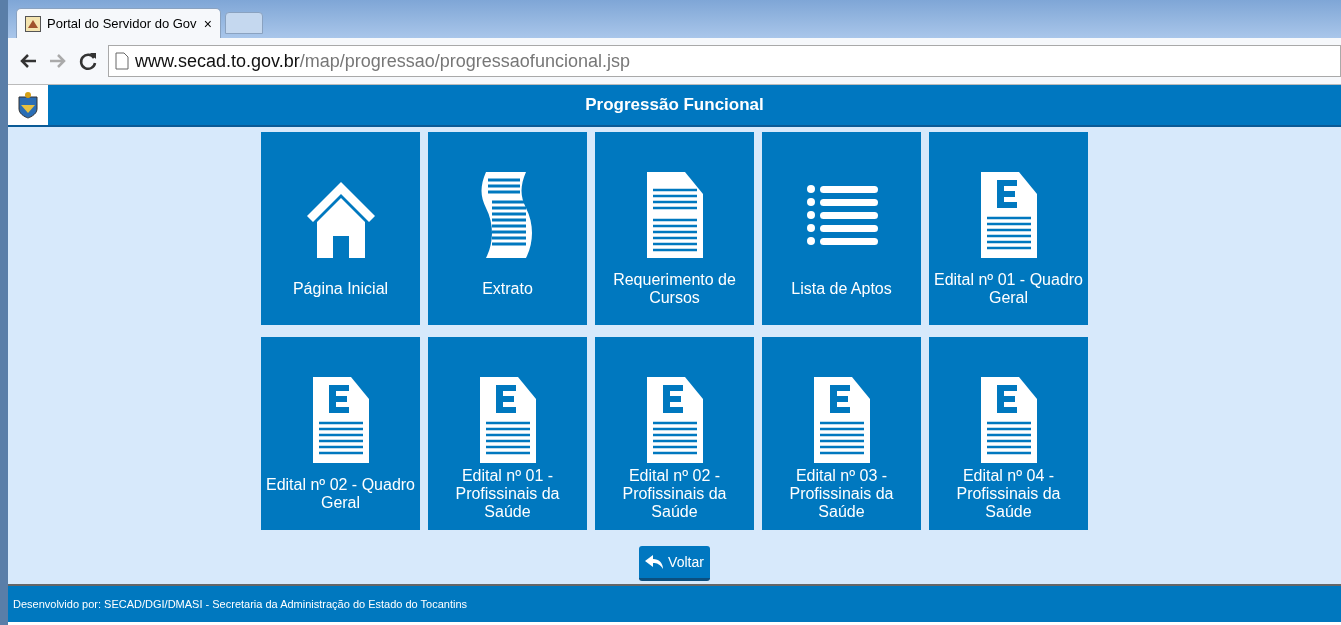 The width and height of the screenshot is (1341, 625). I want to click on menu-tile: Edital nº 02 - Profissinais da Saúde, so click(674, 433).